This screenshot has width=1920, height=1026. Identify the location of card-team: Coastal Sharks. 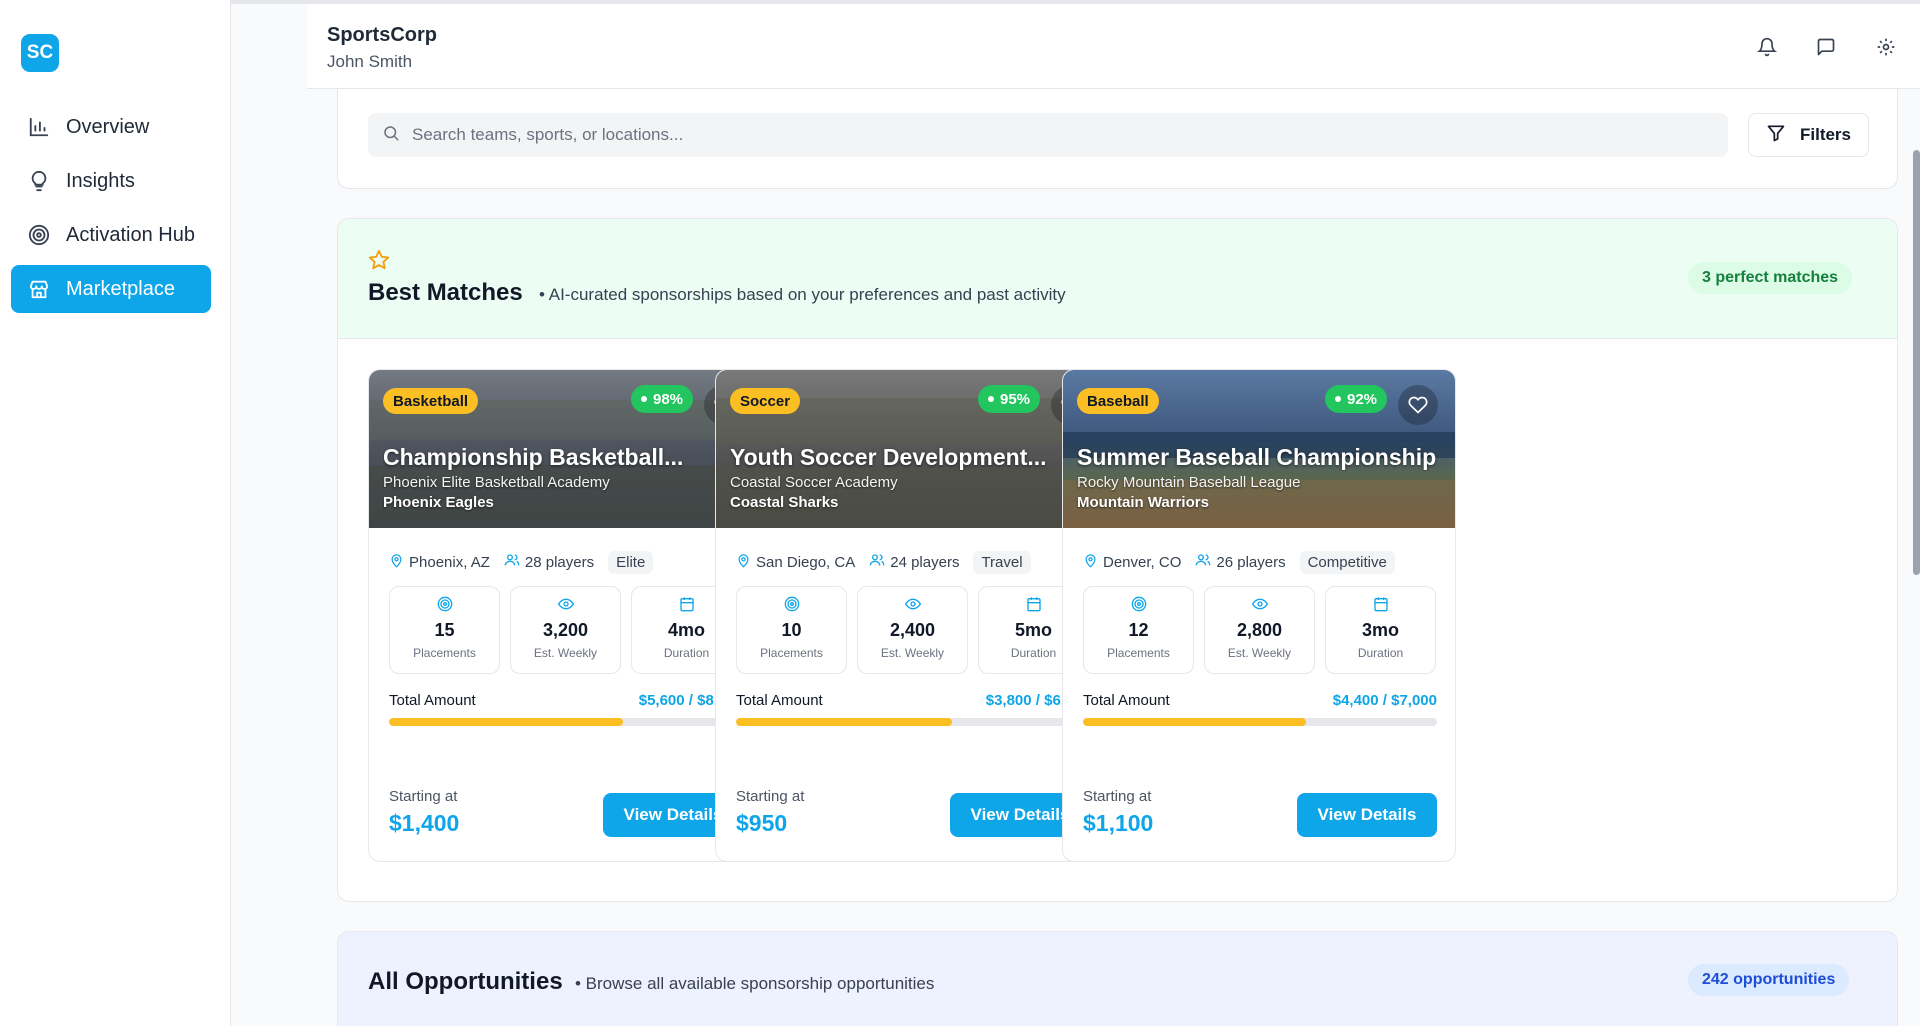
(784, 502).